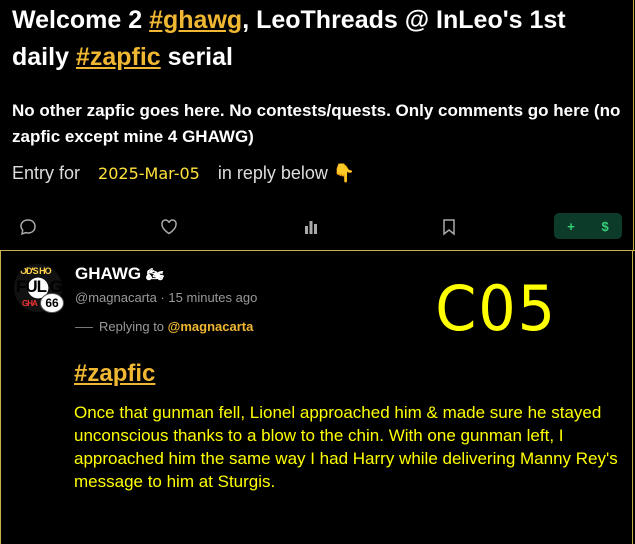 The height and width of the screenshot is (544, 635). What do you see at coordinates (169, 227) in the screenshot?
I see `heart-icon` at bounding box center [169, 227].